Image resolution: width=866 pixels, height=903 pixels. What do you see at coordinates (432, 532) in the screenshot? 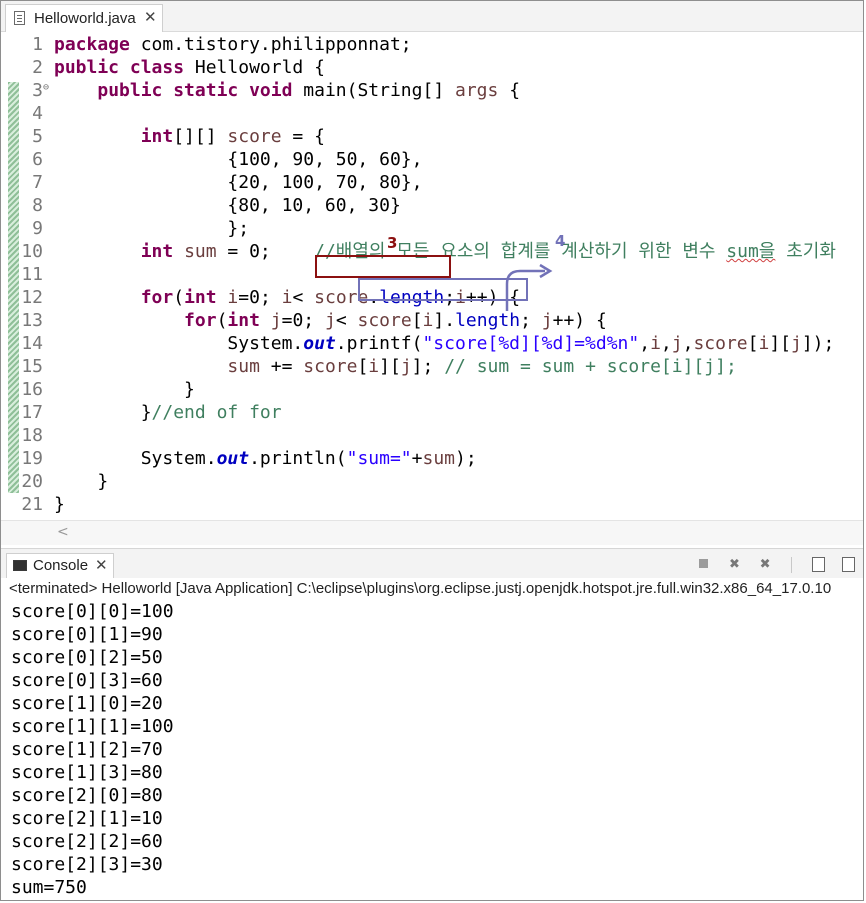
I see `editor-horizontal-scrollbar: <` at bounding box center [432, 532].